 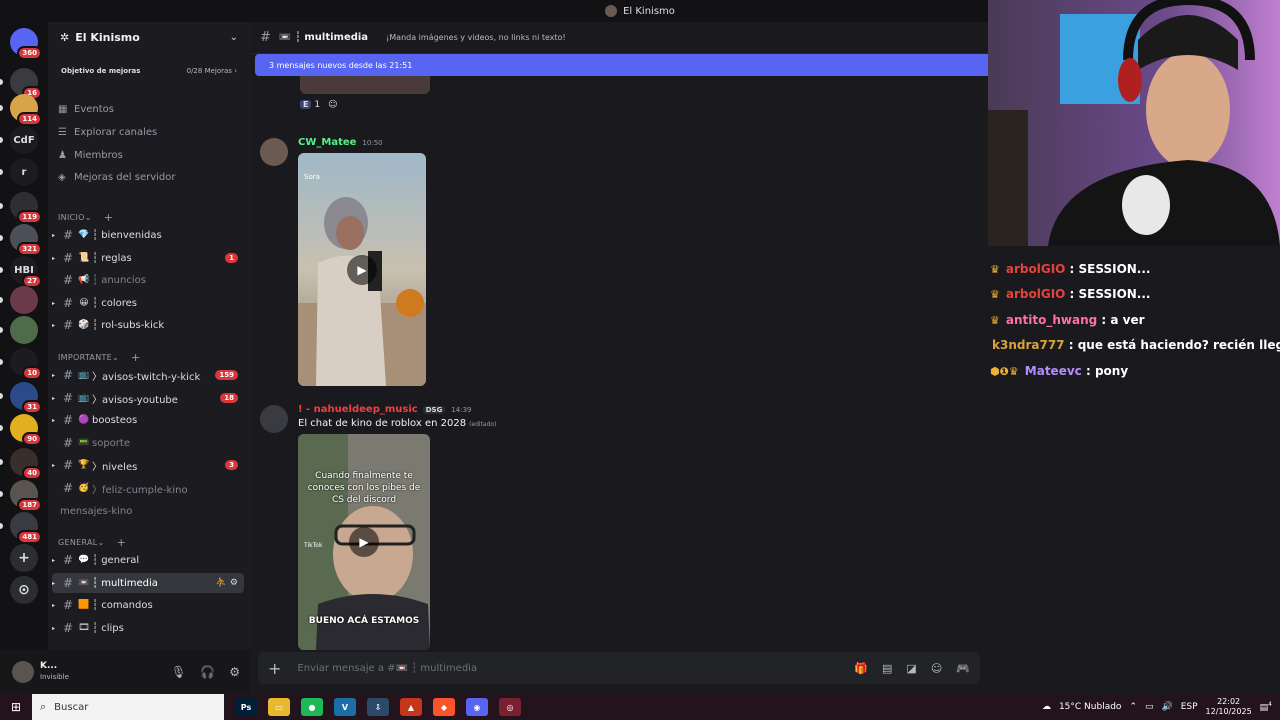 I want to click on emoji-icon: ☺, so click(x=936, y=668).